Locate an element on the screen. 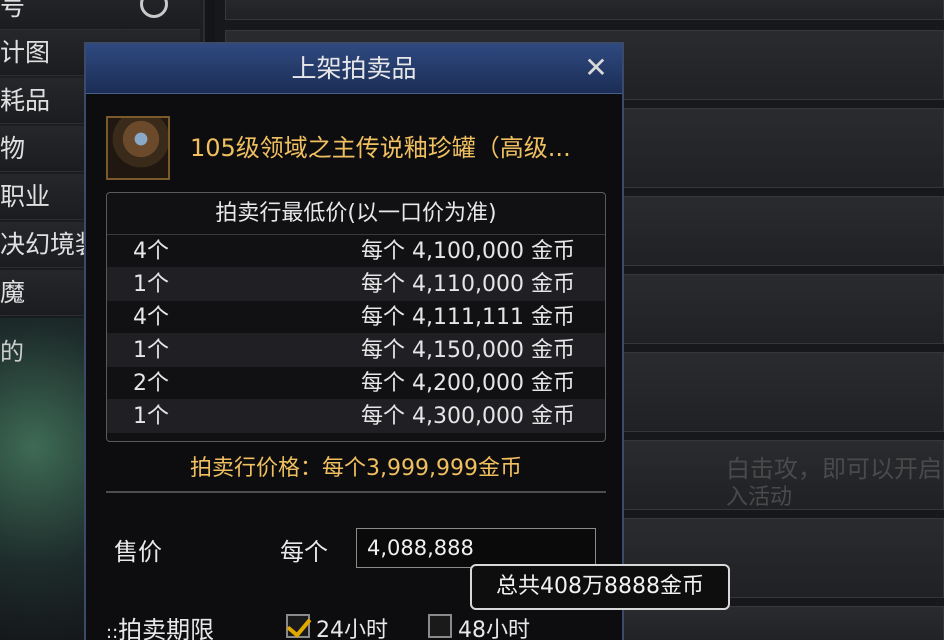 This screenshot has width=944, height=640. sidebar-item-label: 计图 is located at coordinates (25, 52).